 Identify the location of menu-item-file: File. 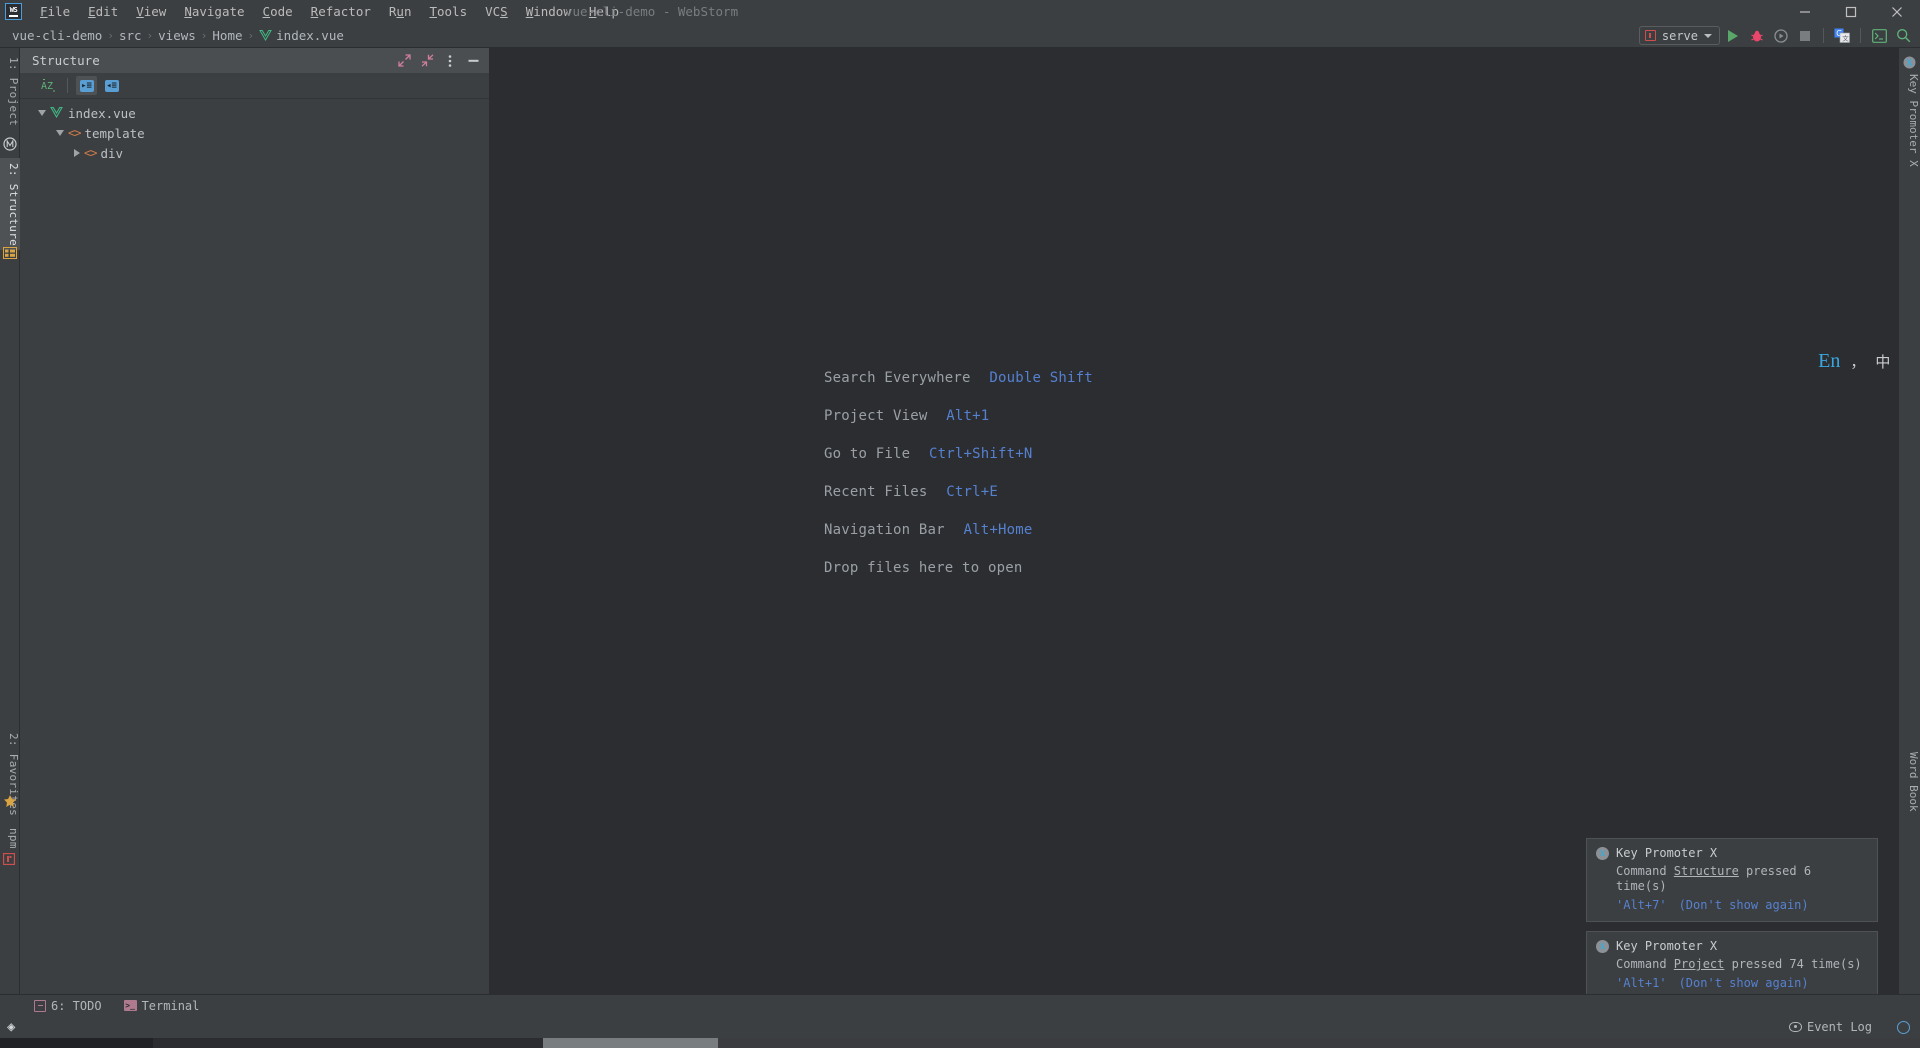
(55, 11).